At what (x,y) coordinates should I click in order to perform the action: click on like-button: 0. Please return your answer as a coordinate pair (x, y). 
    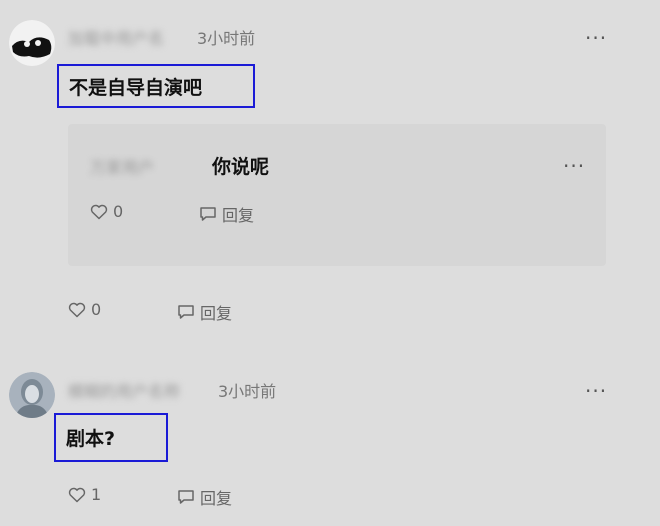
    Looking at the image, I should click on (84, 309).